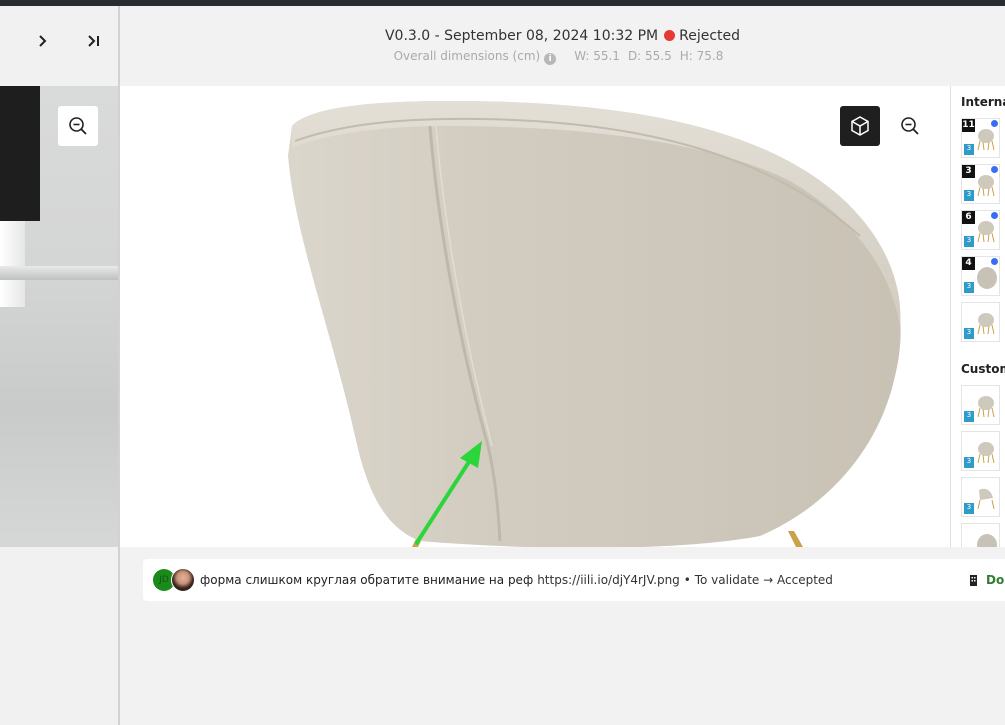 Image resolution: width=1005 pixels, height=725 pixels. I want to click on internal-thumbnail: 11 3, so click(980, 138).